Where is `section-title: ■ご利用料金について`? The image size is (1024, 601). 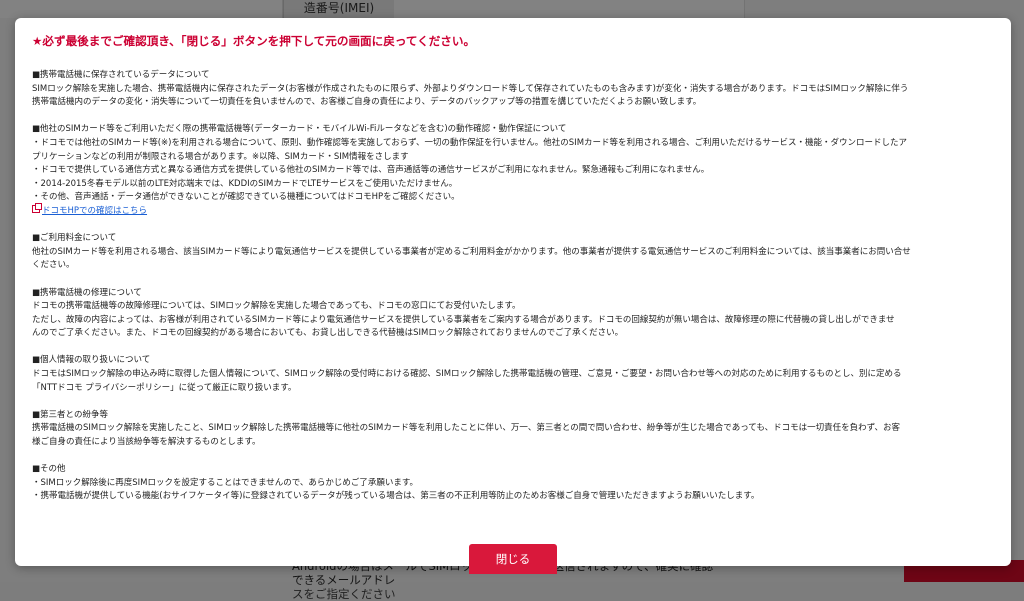
section-title: ■ご利用料金について is located at coordinates (74, 238).